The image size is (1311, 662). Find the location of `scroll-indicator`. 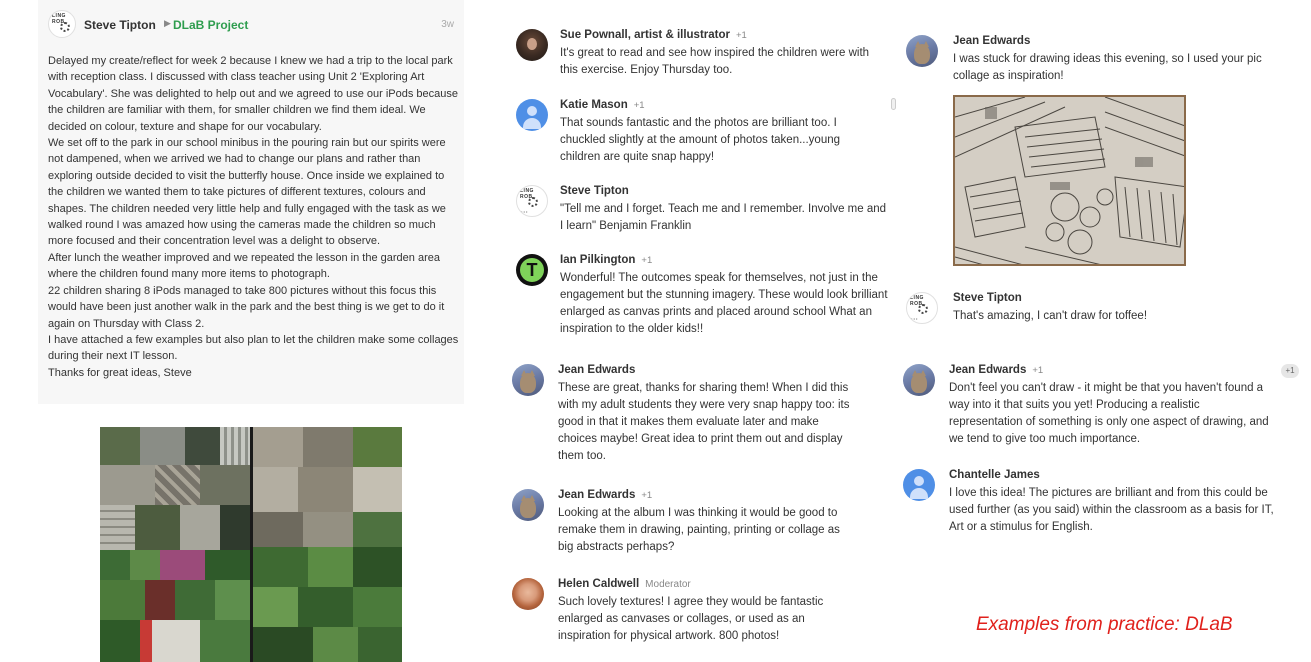

scroll-indicator is located at coordinates (893, 104).